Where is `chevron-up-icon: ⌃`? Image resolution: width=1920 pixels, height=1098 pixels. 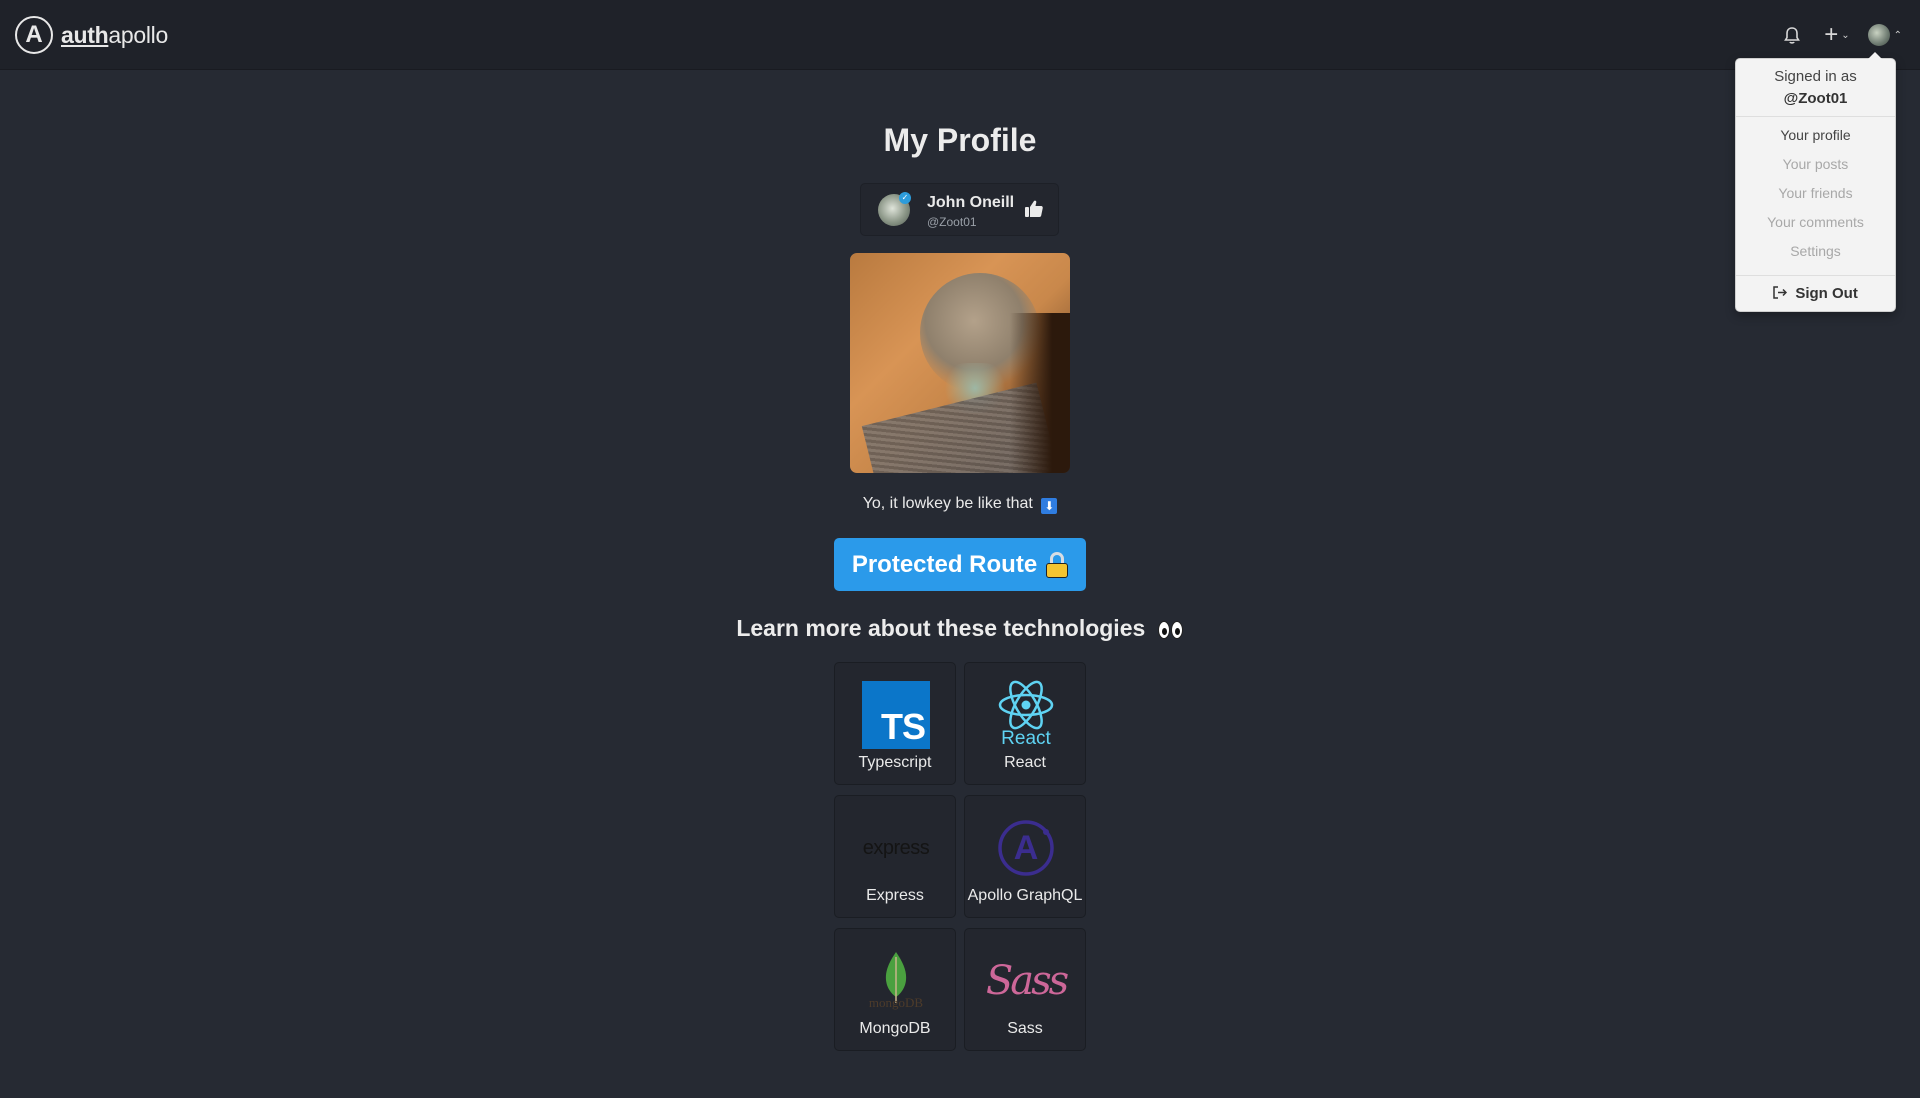 chevron-up-icon: ⌃ is located at coordinates (1898, 35).